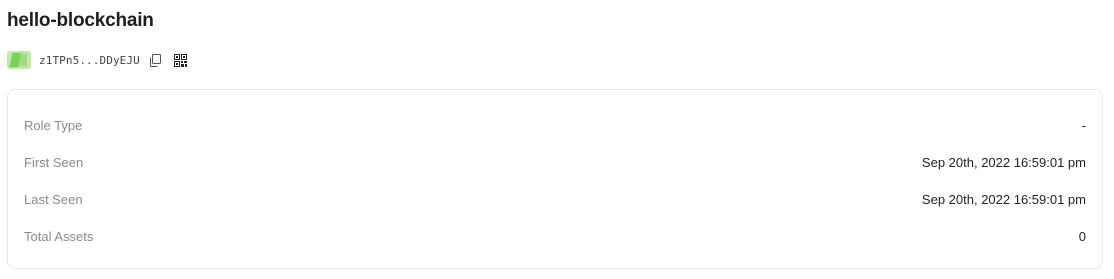 This screenshot has width=1114, height=279. What do you see at coordinates (555, 125) in the screenshot?
I see `detail-row-role-type: Role Type -` at bounding box center [555, 125].